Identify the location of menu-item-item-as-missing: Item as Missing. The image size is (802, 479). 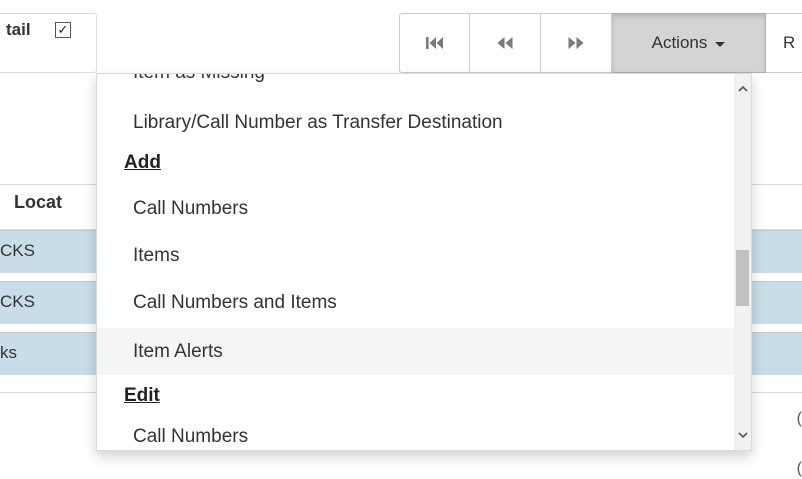
(199, 79).